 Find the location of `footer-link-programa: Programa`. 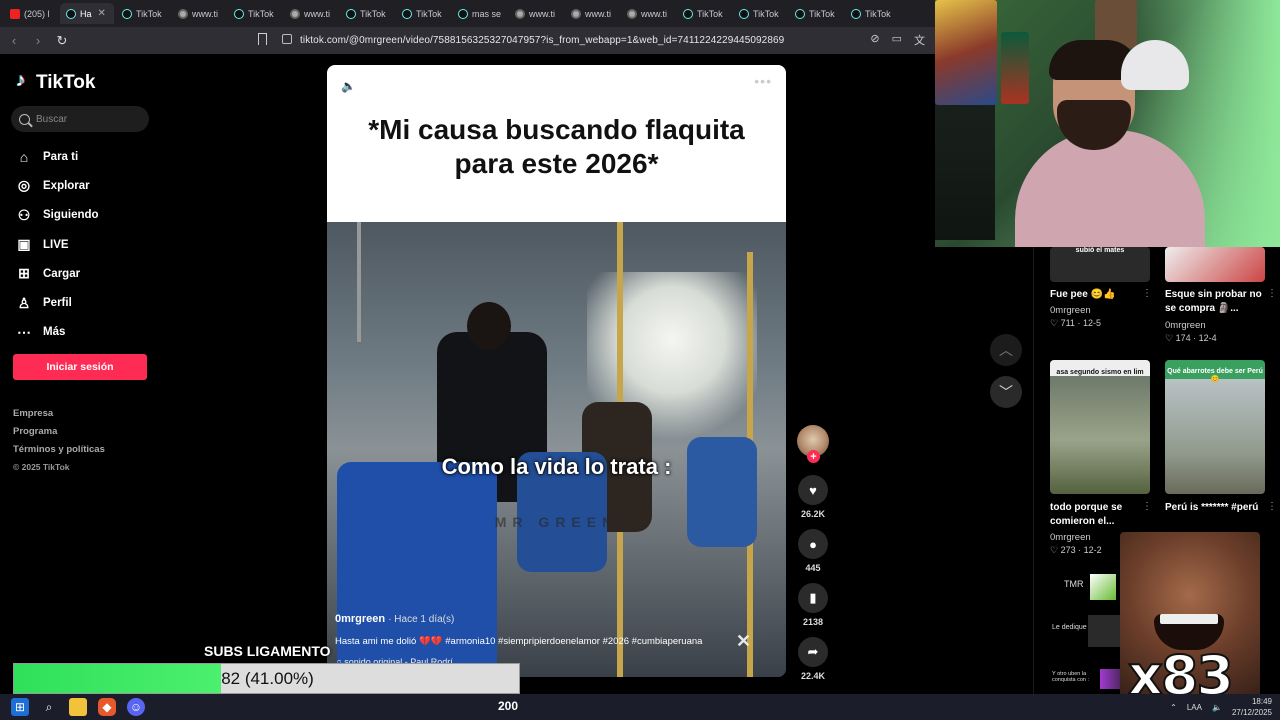

footer-link-programa: Programa is located at coordinates (59, 435).